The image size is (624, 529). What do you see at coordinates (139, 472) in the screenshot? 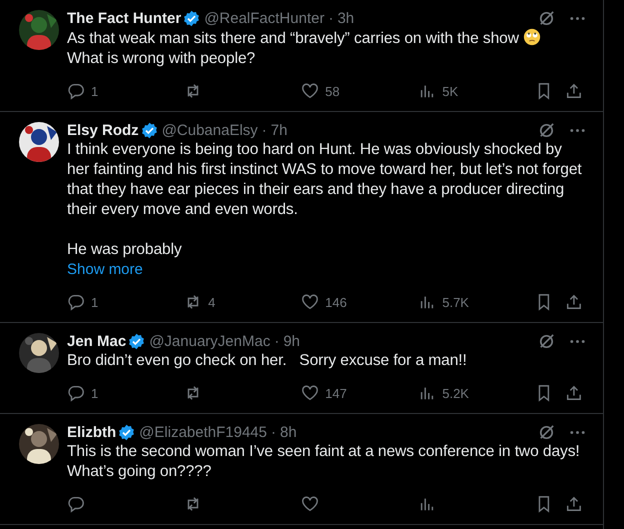
I see `tweet-text: What’s going on????` at bounding box center [139, 472].